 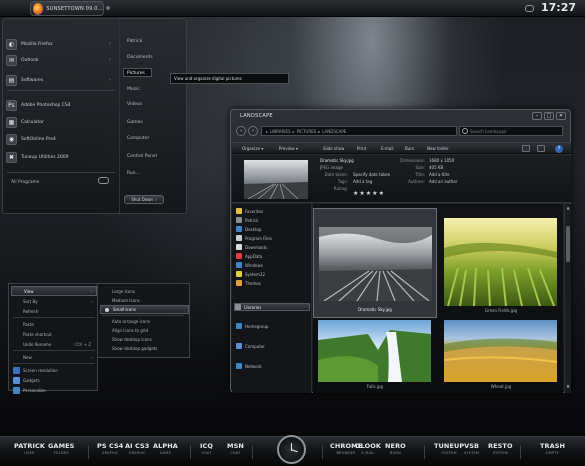 What do you see at coordinates (60, 60) in the screenshot?
I see `start-menu-item: ✉ Outlook ›` at bounding box center [60, 60].